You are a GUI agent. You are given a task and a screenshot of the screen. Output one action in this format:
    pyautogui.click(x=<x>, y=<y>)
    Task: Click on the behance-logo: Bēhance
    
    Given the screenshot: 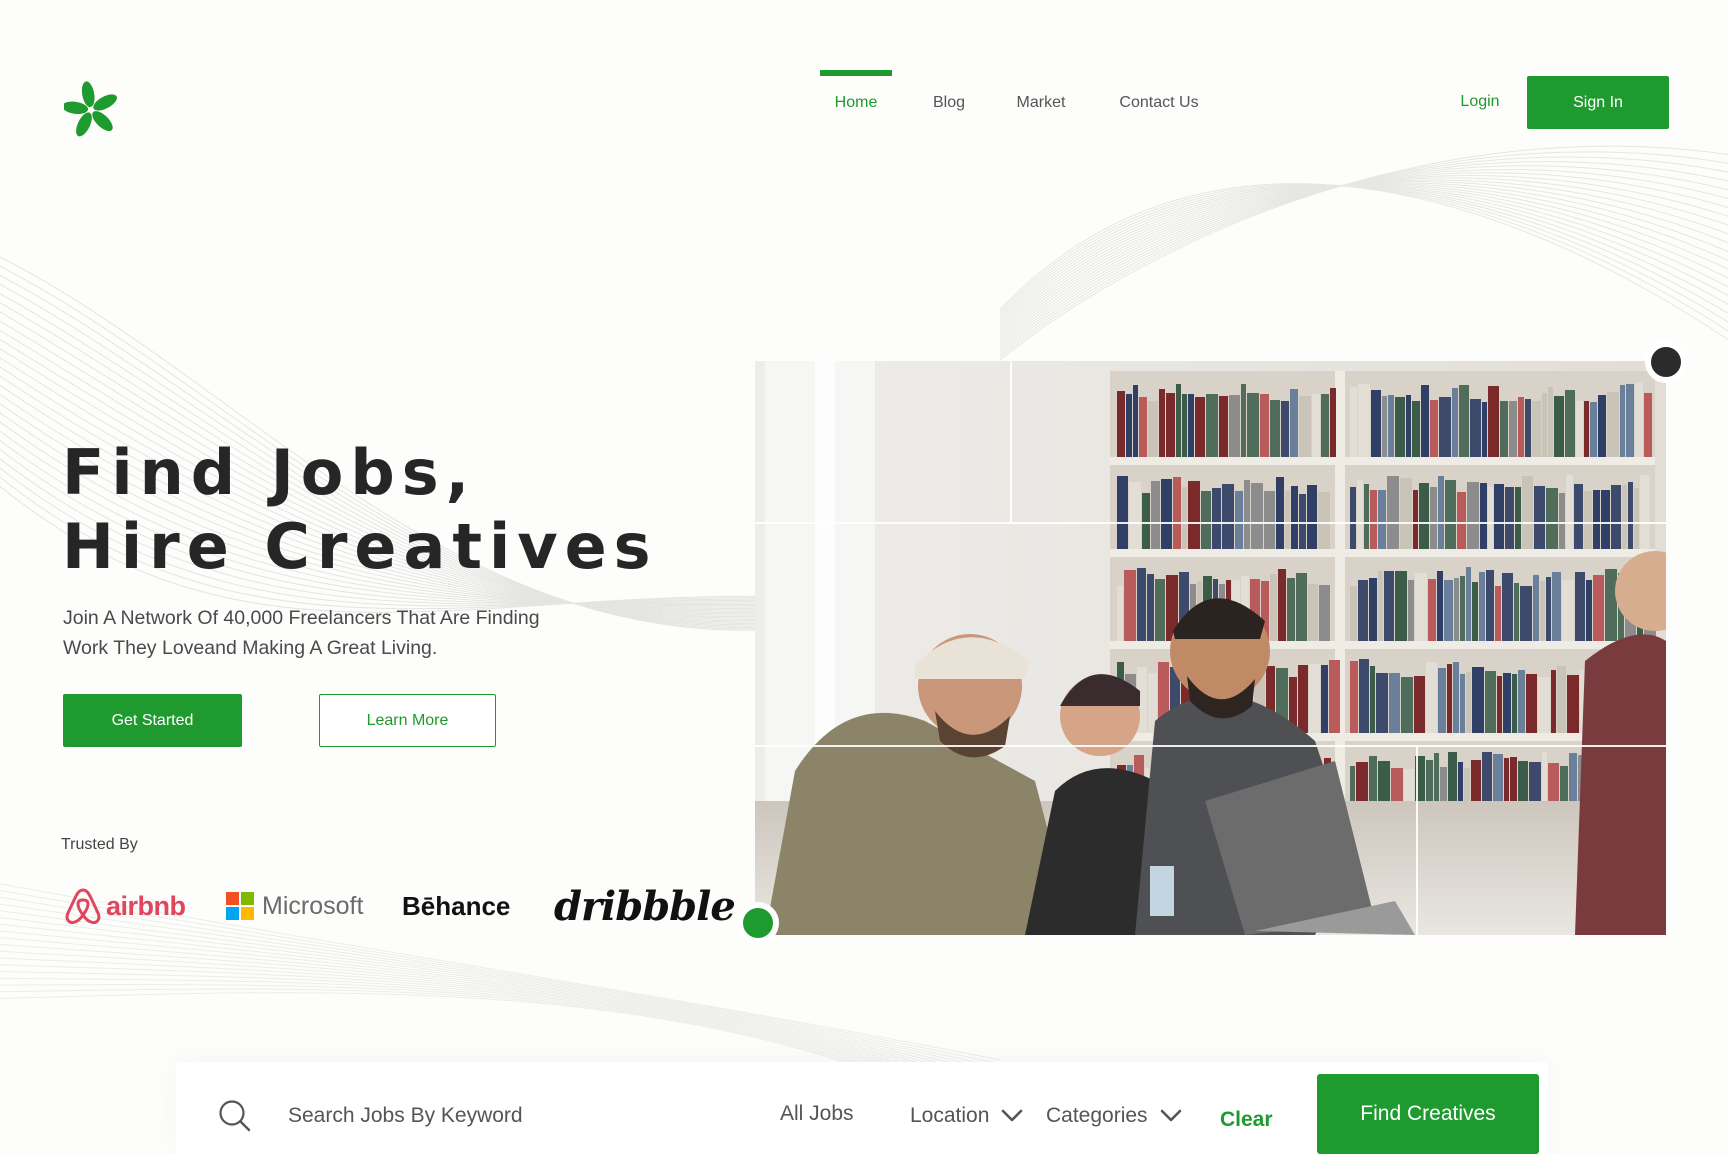 What is the action you would take?
    pyautogui.click(x=456, y=906)
    